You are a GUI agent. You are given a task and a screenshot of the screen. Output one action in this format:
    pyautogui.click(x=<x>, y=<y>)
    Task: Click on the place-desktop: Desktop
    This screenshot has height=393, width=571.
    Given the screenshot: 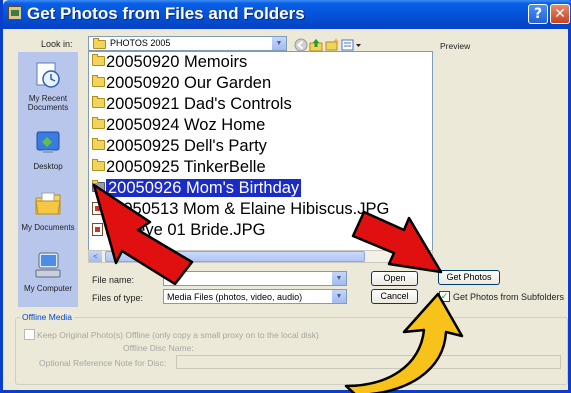 What is the action you would take?
    pyautogui.click(x=48, y=149)
    